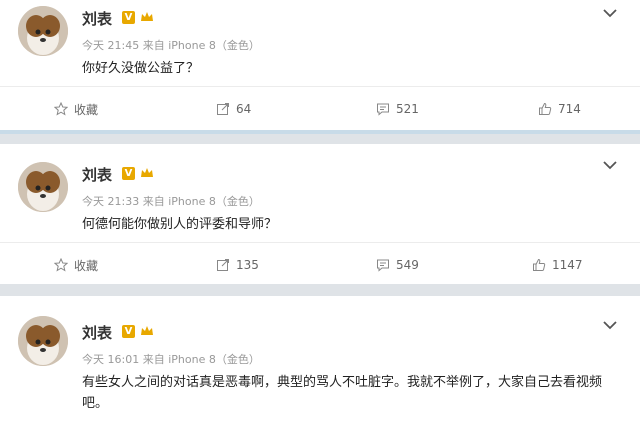 The height and width of the screenshot is (424, 640). I want to click on like-button: 714, so click(559, 109).